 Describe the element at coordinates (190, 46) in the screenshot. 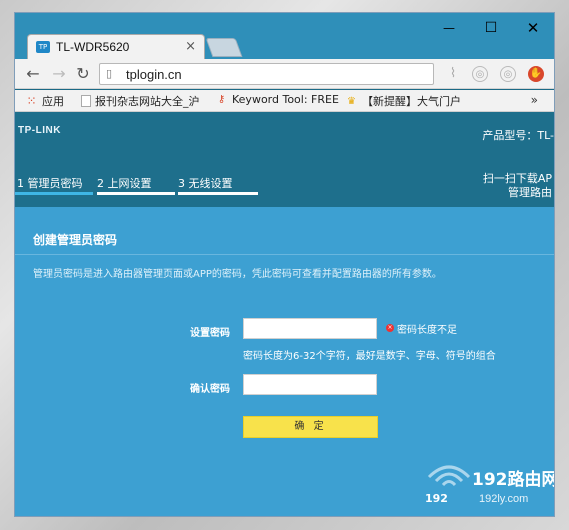

I see `tab-close-icon: ×` at that location.